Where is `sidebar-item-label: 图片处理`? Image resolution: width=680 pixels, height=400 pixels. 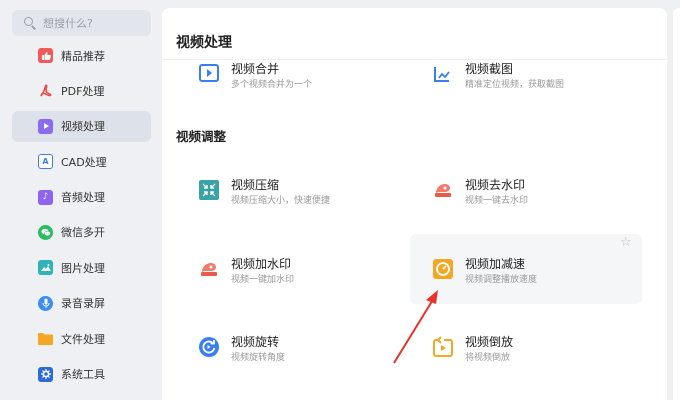 sidebar-item-label: 图片处理 is located at coordinates (83, 268).